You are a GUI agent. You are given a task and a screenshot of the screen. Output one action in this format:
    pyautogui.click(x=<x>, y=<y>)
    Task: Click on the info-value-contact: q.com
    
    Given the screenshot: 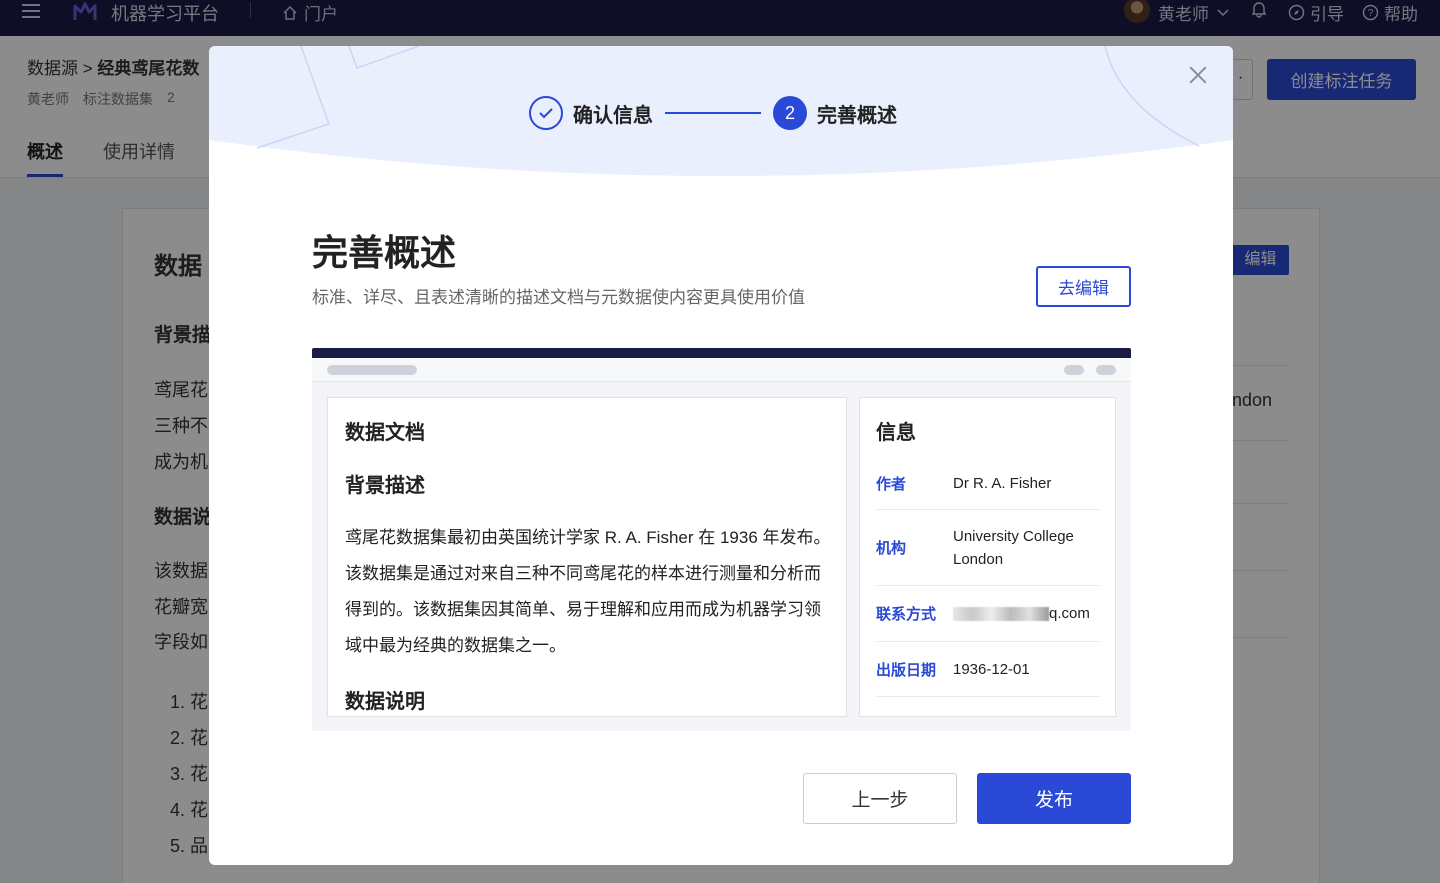 What is the action you would take?
    pyautogui.click(x=1026, y=613)
    